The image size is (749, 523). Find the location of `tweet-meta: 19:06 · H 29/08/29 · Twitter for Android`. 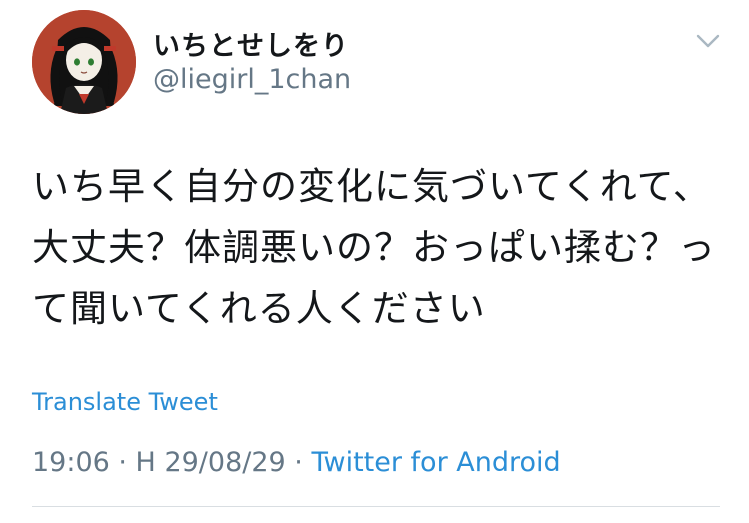

tweet-meta: 19:06 · H 29/08/29 · Twitter for Android is located at coordinates (296, 462).